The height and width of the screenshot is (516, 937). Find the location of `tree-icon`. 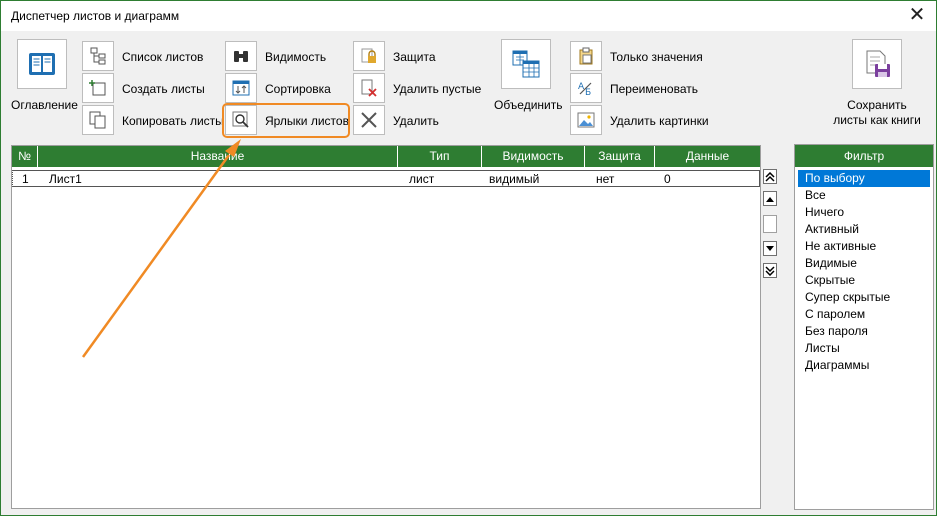

tree-icon is located at coordinates (98, 56).